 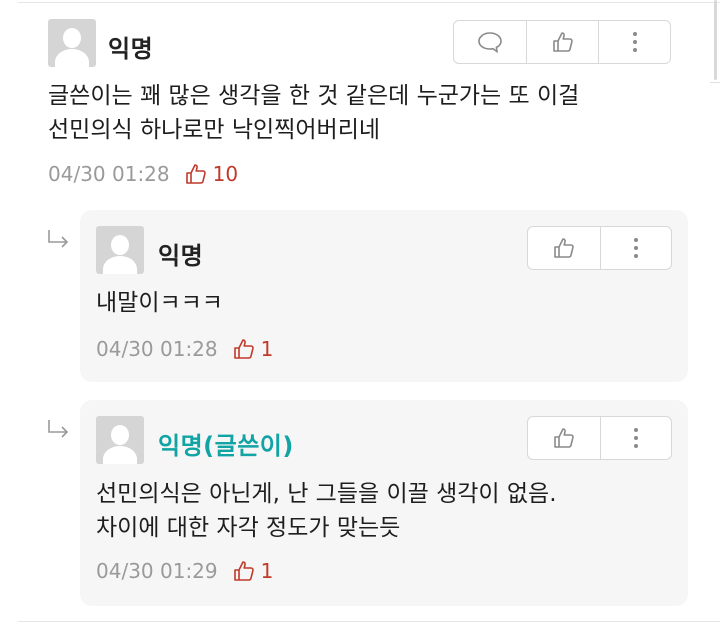 I want to click on comment-action-bar, so click(x=562, y=42).